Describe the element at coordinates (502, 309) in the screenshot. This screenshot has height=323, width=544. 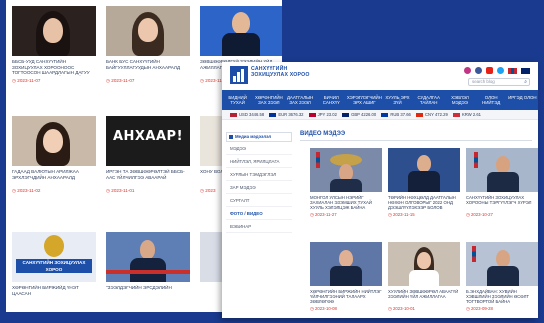
I see `video-date: 2023-09-28` at that location.